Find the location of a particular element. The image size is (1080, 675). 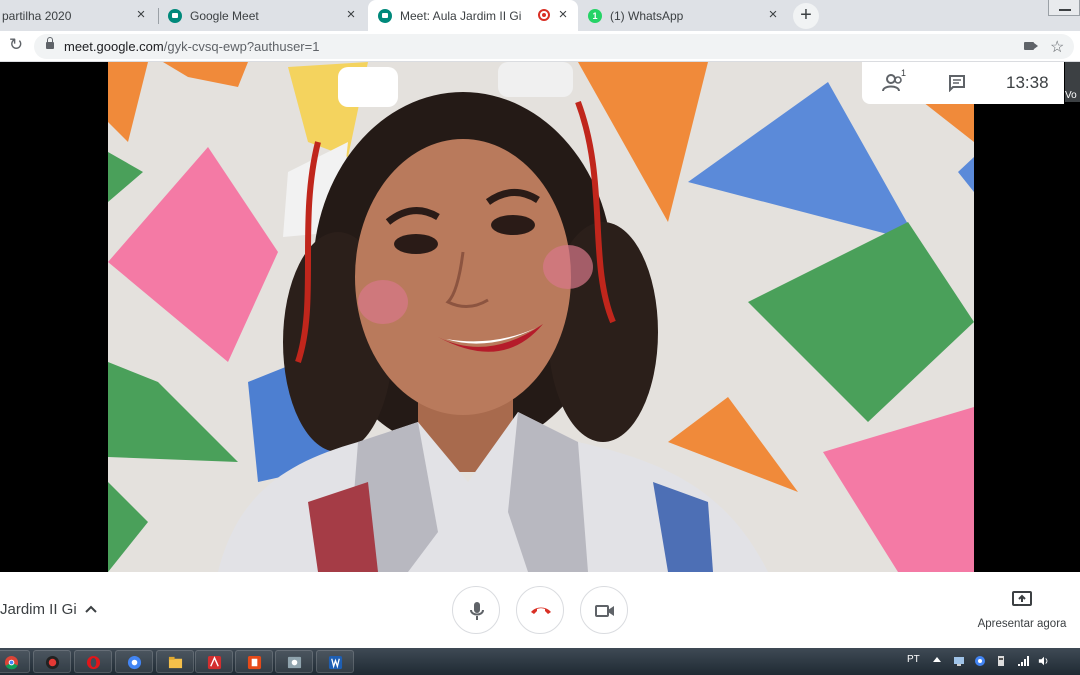

usb-icon is located at coordinates (1001, 661).